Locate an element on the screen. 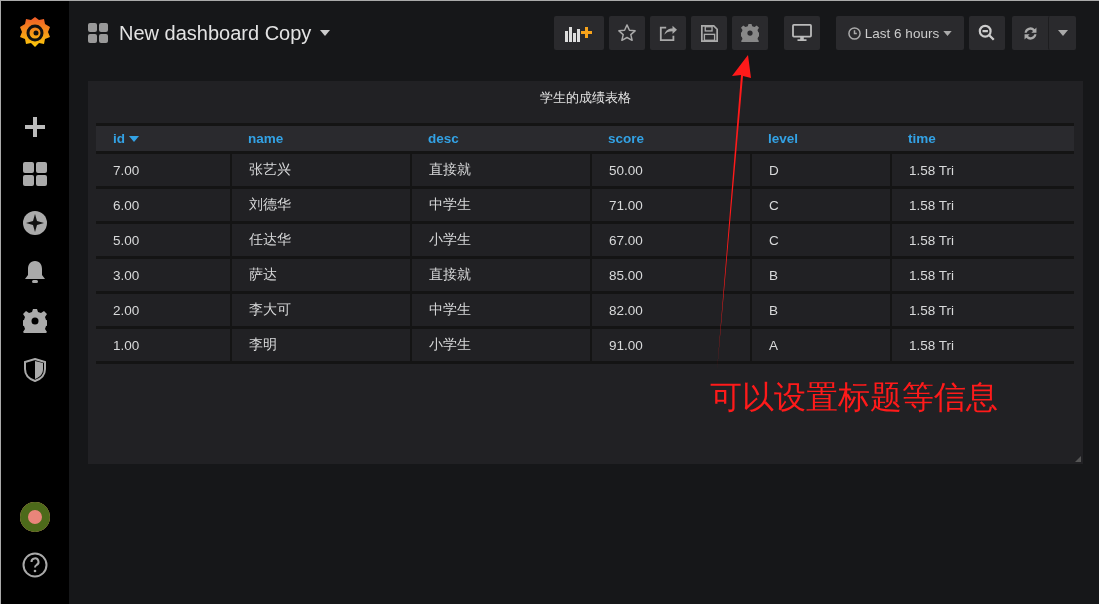 This screenshot has width=1100, height=605. add-panel-button is located at coordinates (579, 33).